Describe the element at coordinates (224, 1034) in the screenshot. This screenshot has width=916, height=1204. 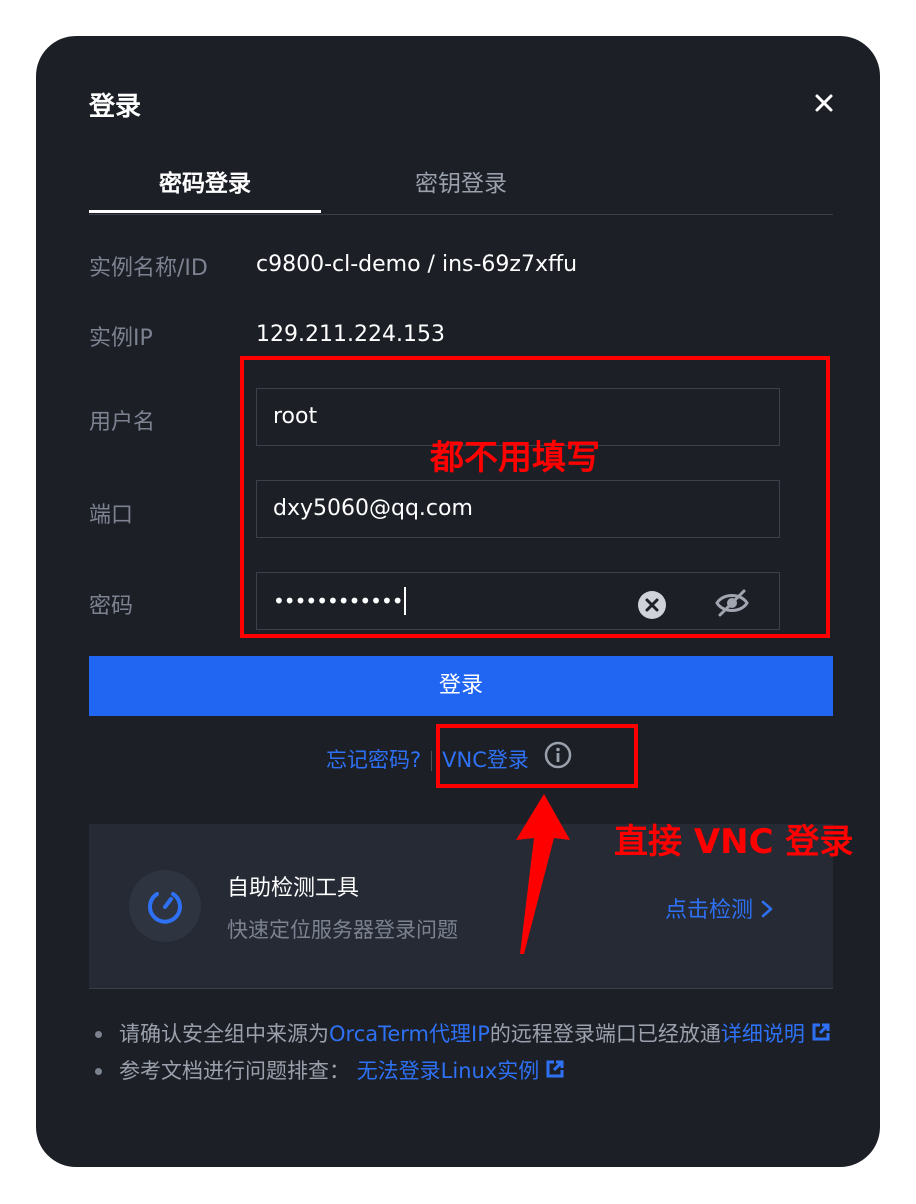
I see `note1-text-a: 请确认安全组中来源为` at that location.